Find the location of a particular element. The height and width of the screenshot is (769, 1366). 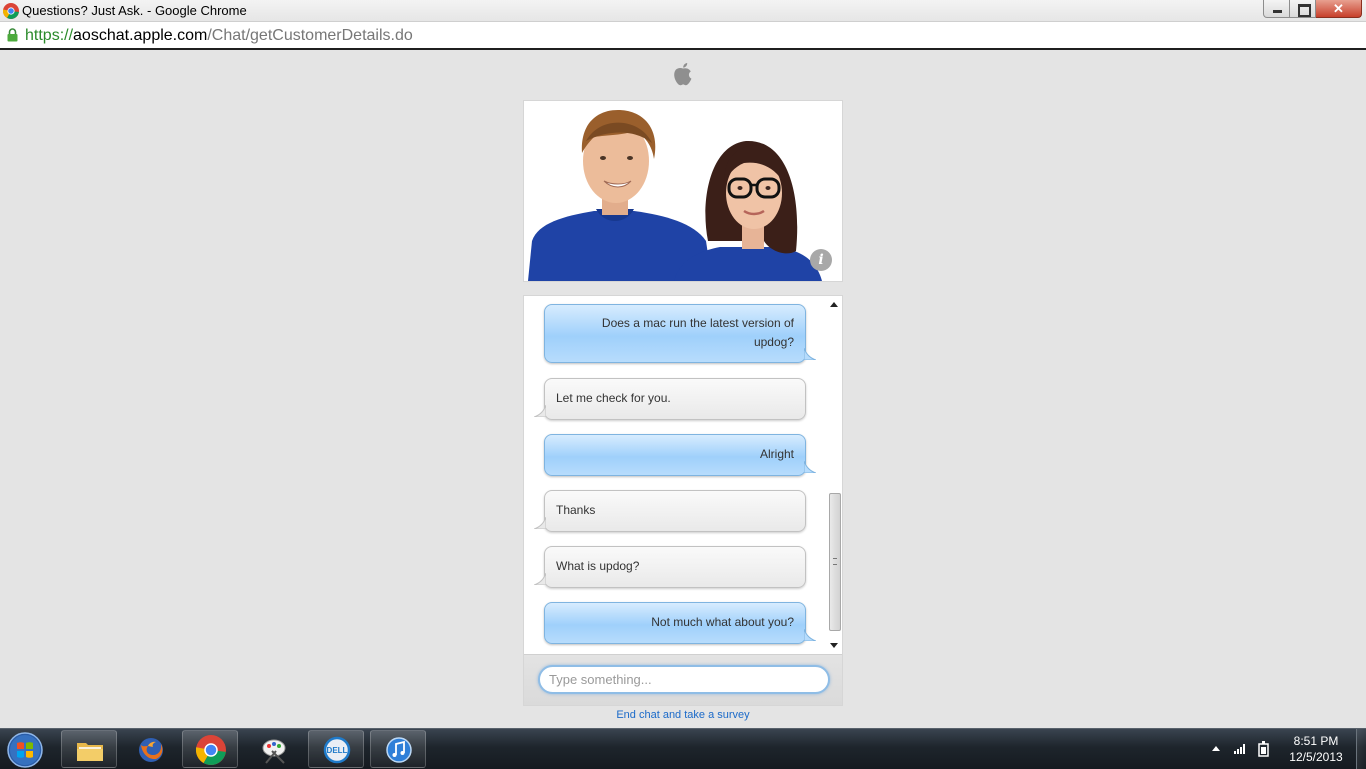

paint-icon is located at coordinates (274, 751).